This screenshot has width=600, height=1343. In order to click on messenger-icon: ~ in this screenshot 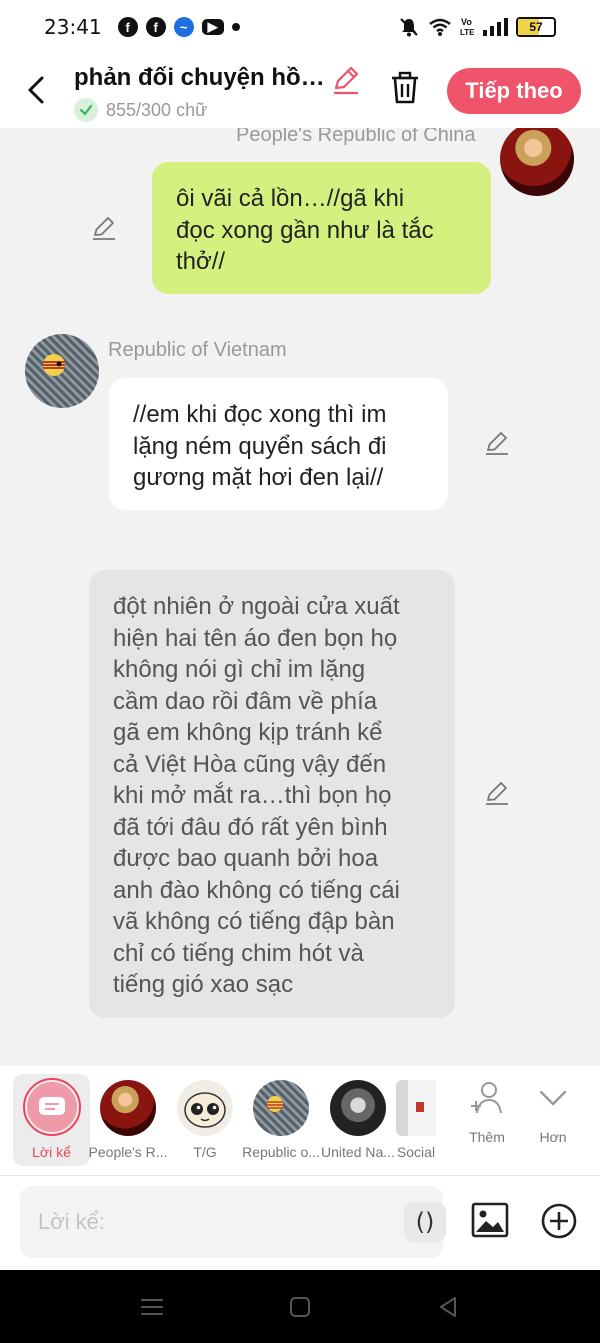, I will do `click(183, 27)`.